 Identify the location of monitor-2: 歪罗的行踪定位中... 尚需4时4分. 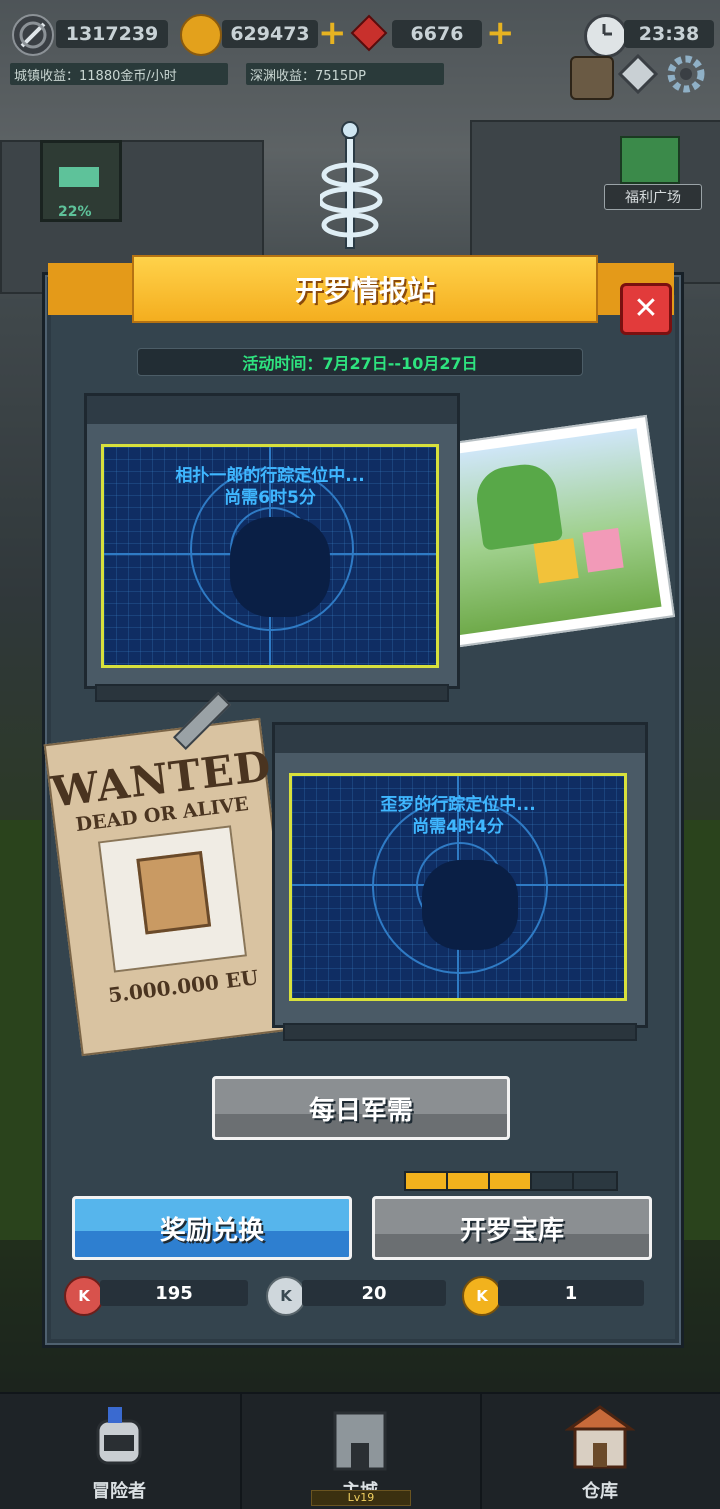
(460, 881).